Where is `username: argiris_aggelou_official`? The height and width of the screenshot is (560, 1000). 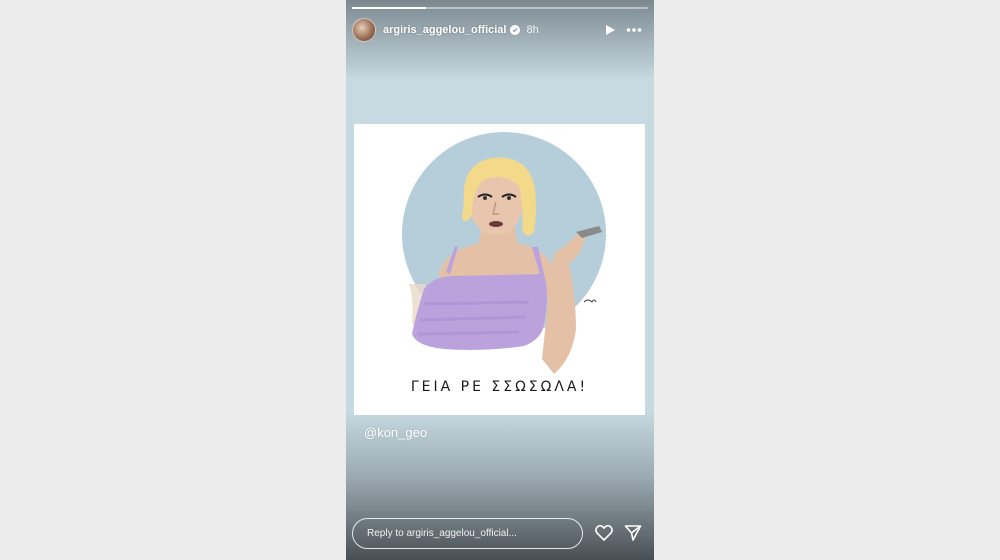
username: argiris_aggelou_official is located at coordinates (444, 30).